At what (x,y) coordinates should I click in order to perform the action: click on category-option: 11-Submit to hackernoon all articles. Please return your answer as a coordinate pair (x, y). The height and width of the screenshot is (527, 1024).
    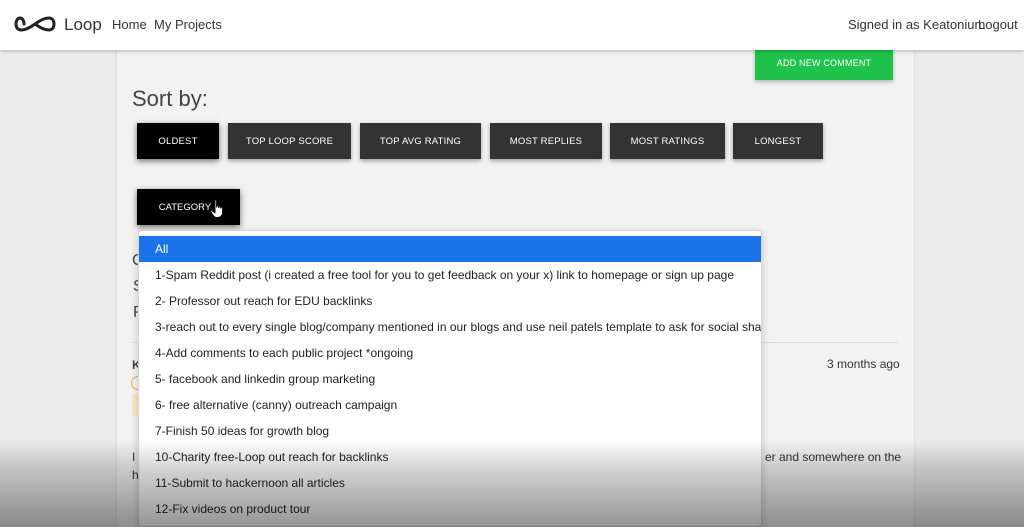
    Looking at the image, I should click on (450, 483).